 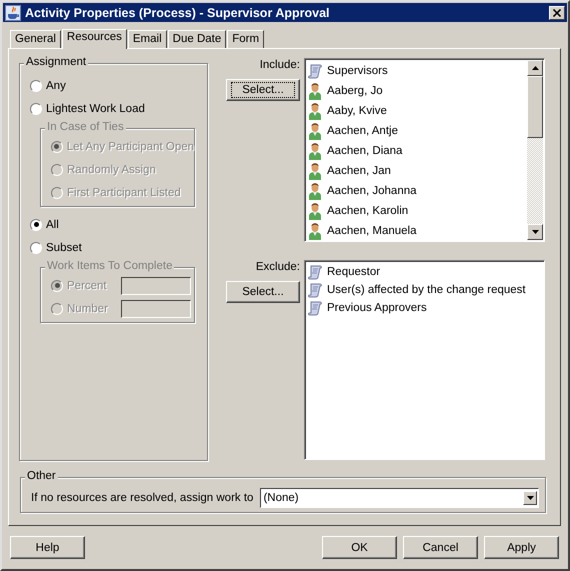 What do you see at coordinates (245, 39) in the screenshot?
I see `tab: Form` at bounding box center [245, 39].